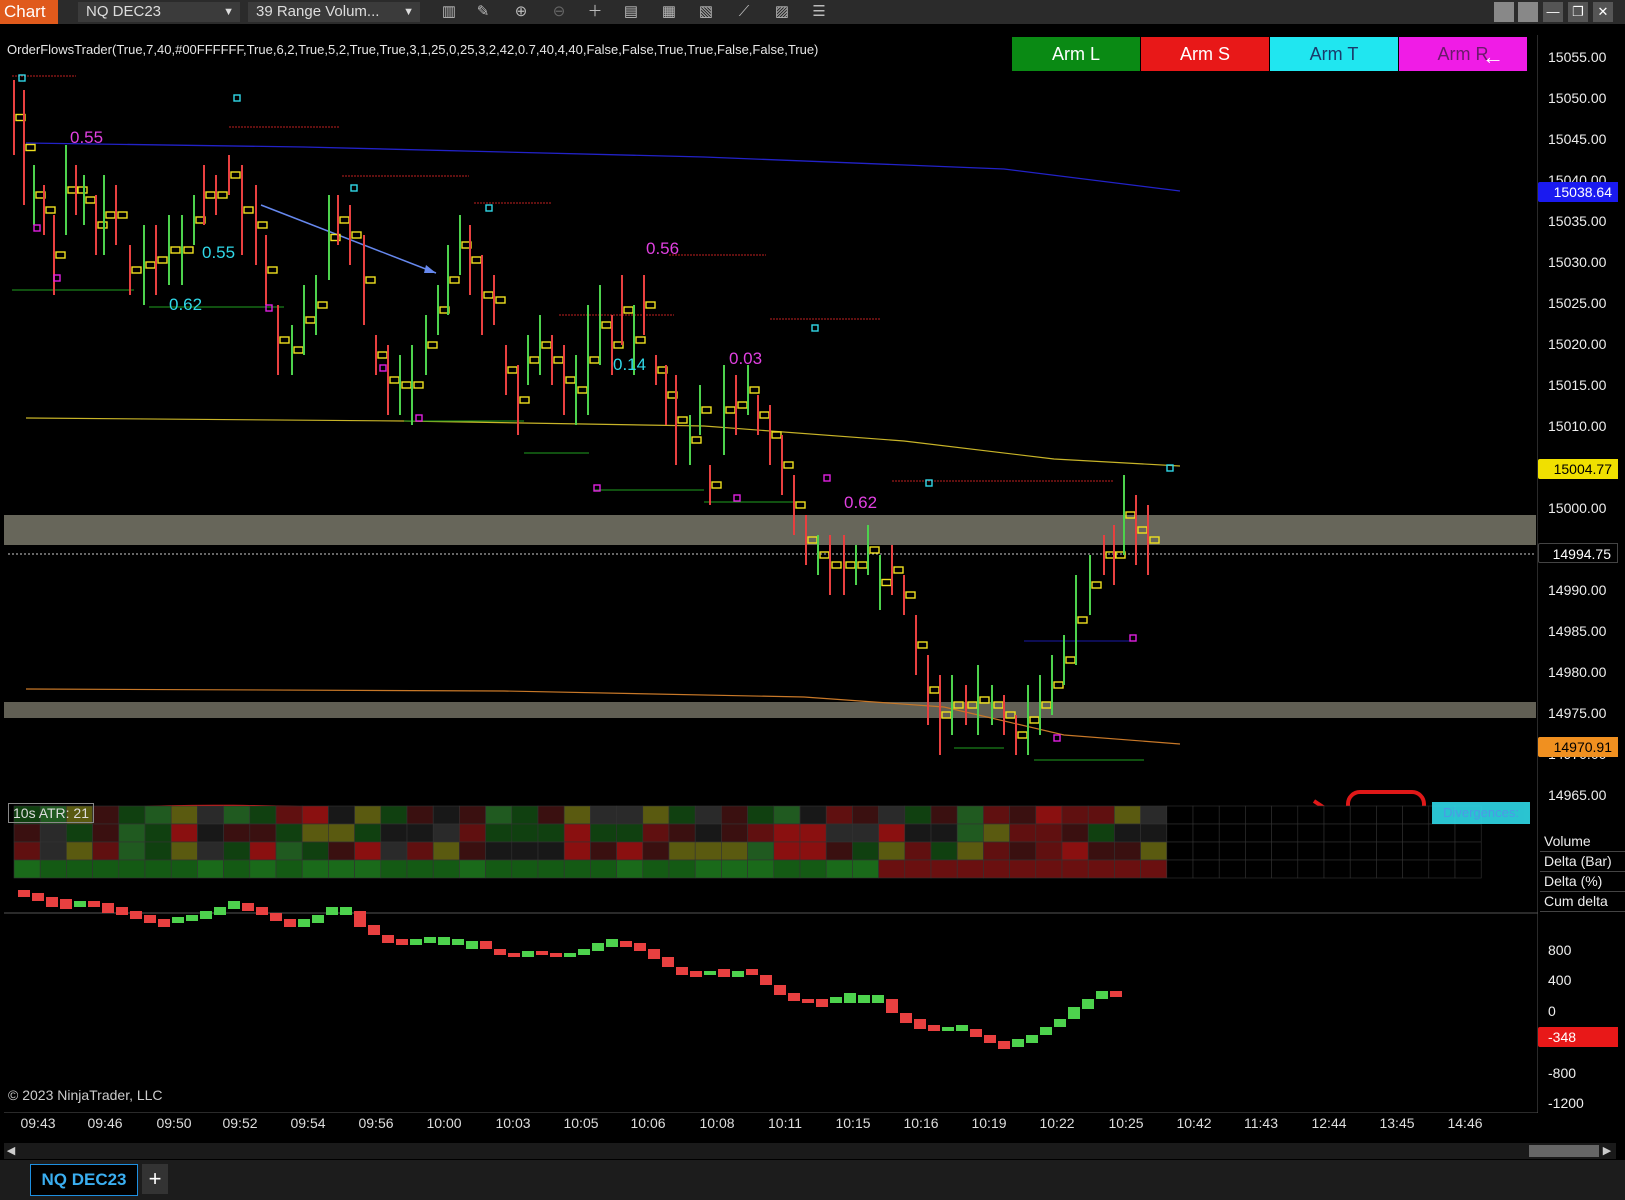  What do you see at coordinates (629, 364) in the screenshot?
I see `ratio-annotation: 0.14` at bounding box center [629, 364].